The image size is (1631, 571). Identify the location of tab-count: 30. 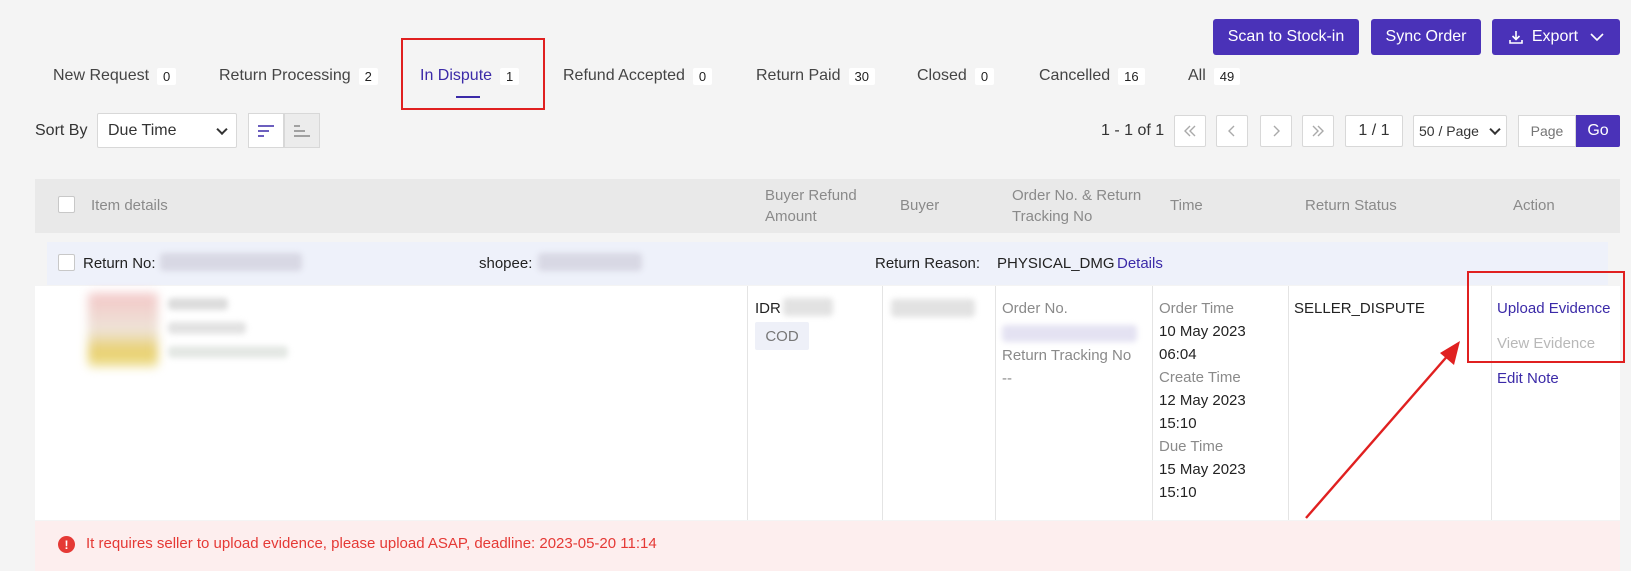
(861, 76).